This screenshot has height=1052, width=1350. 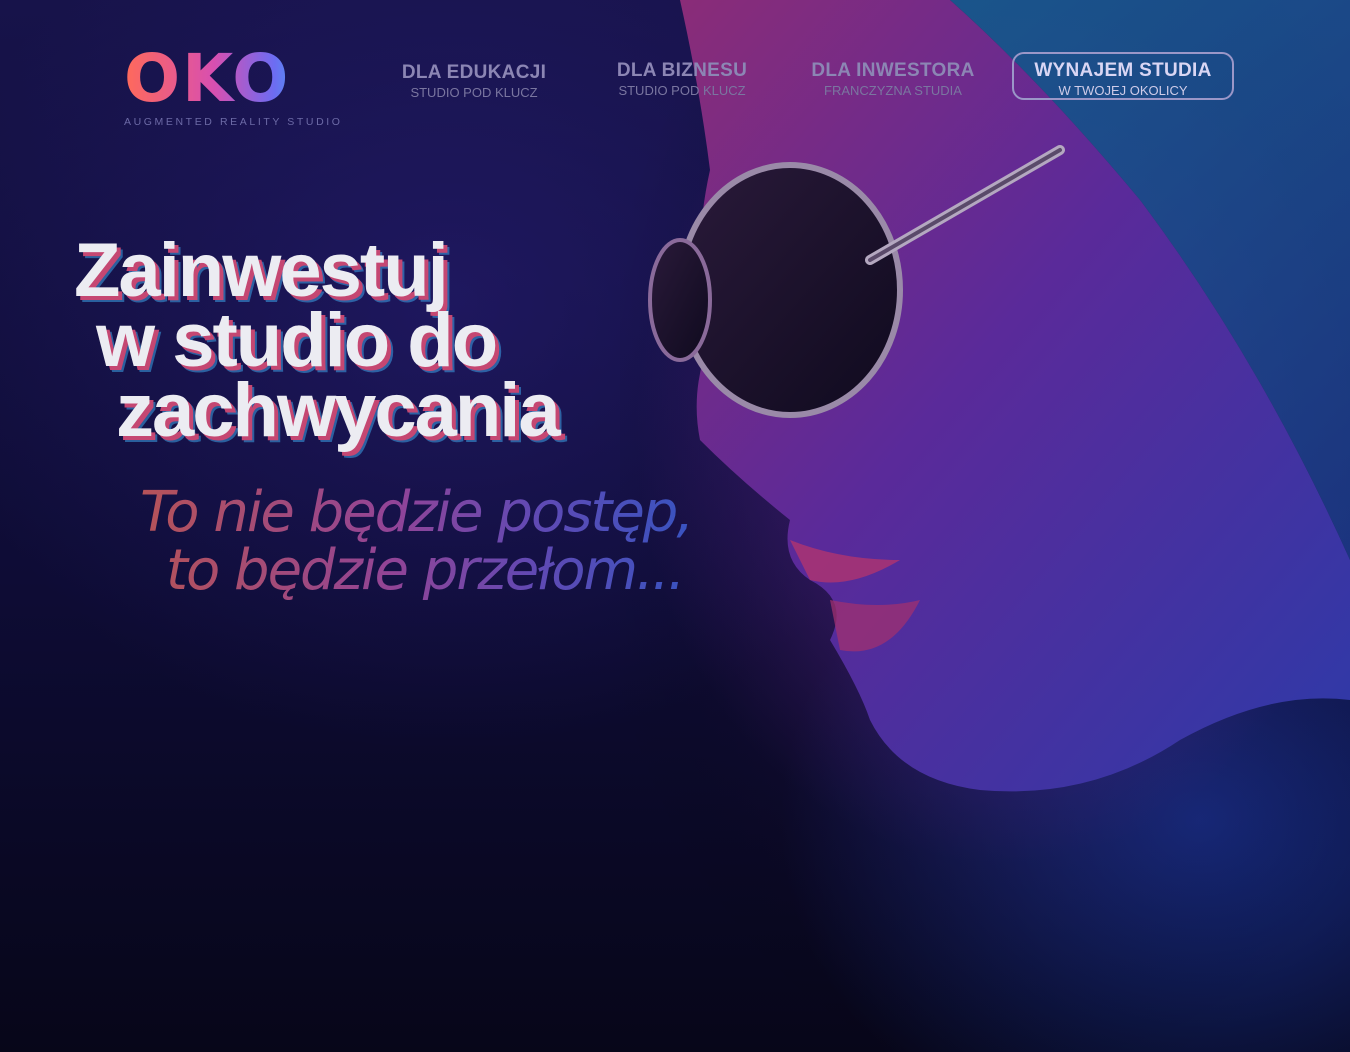 I want to click on headline-line: zachwycania, so click(x=338, y=410).